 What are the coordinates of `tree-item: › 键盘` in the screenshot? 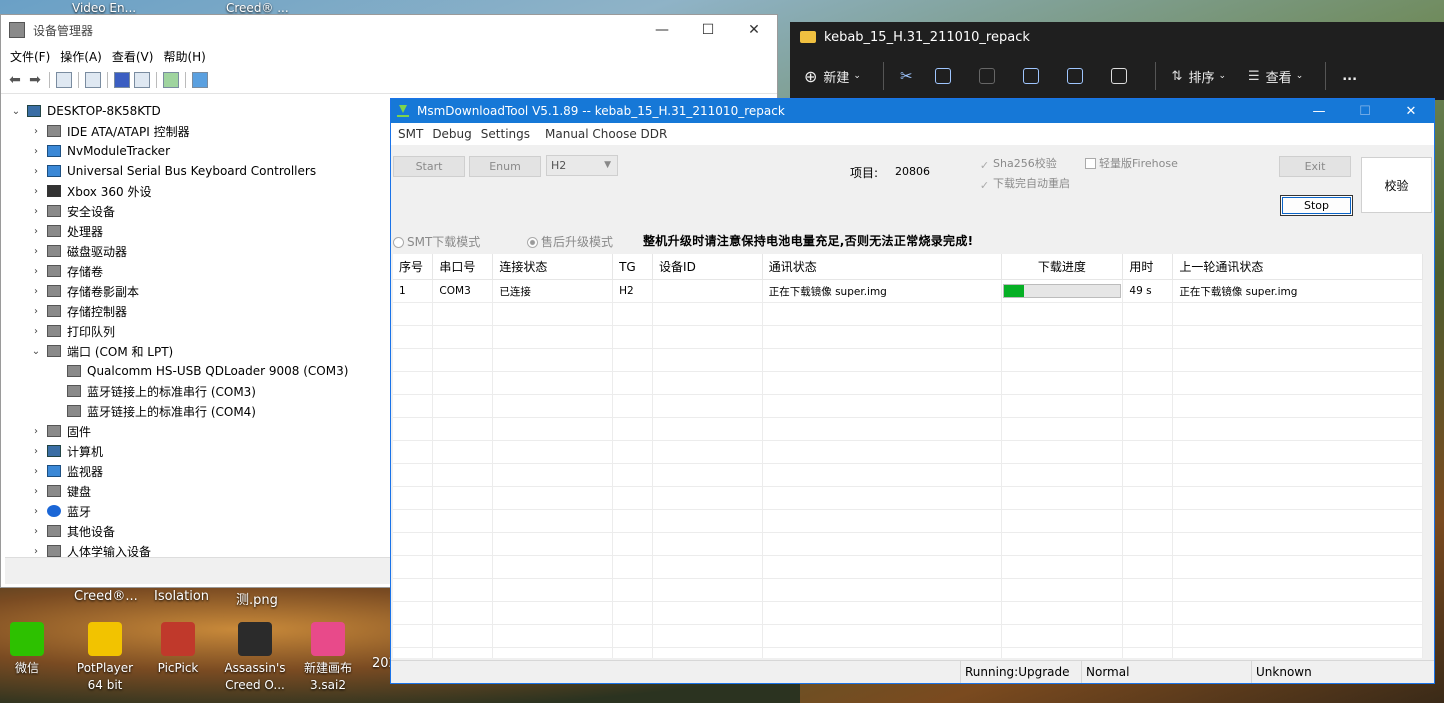 It's located at (198, 491).